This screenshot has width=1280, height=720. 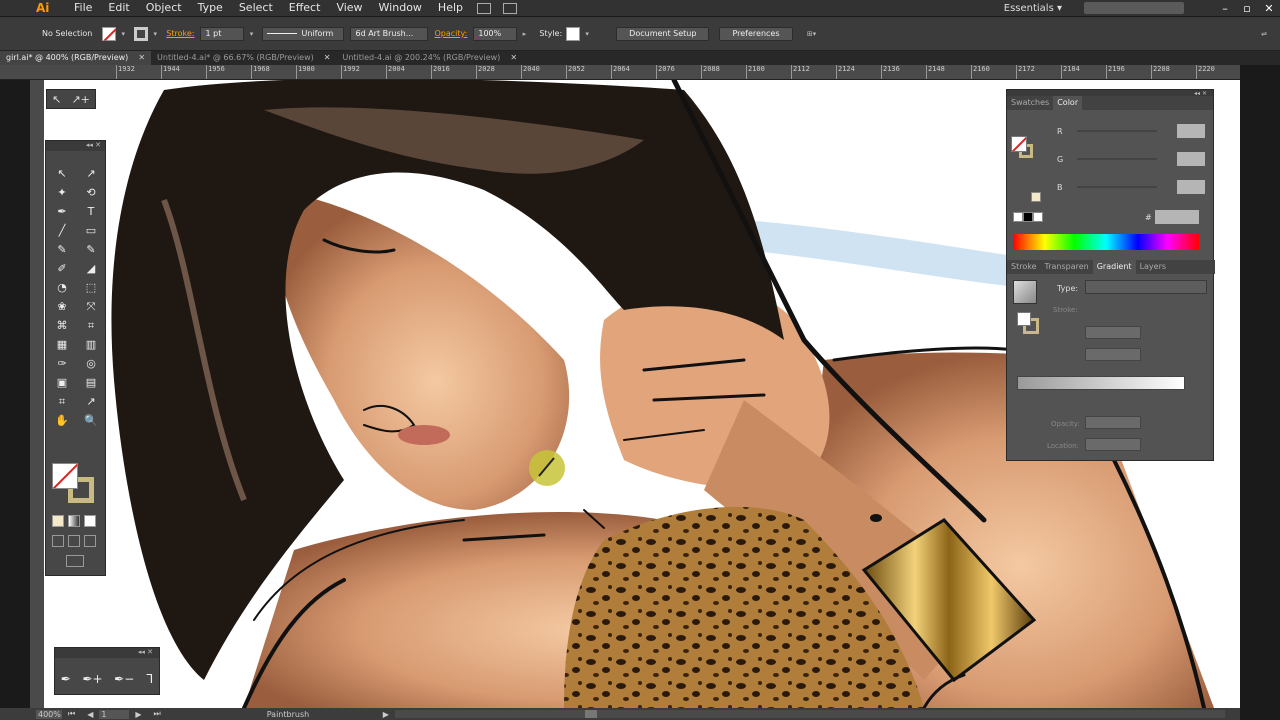 I want to click on none-mode-icon, so click(x=90, y=521).